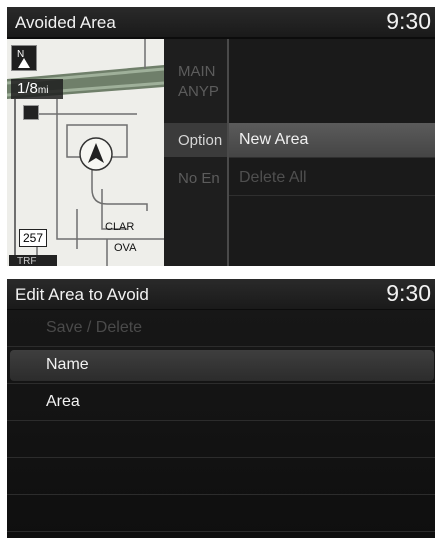 The image size is (439, 539). I want to click on area-button: Area, so click(221, 402).